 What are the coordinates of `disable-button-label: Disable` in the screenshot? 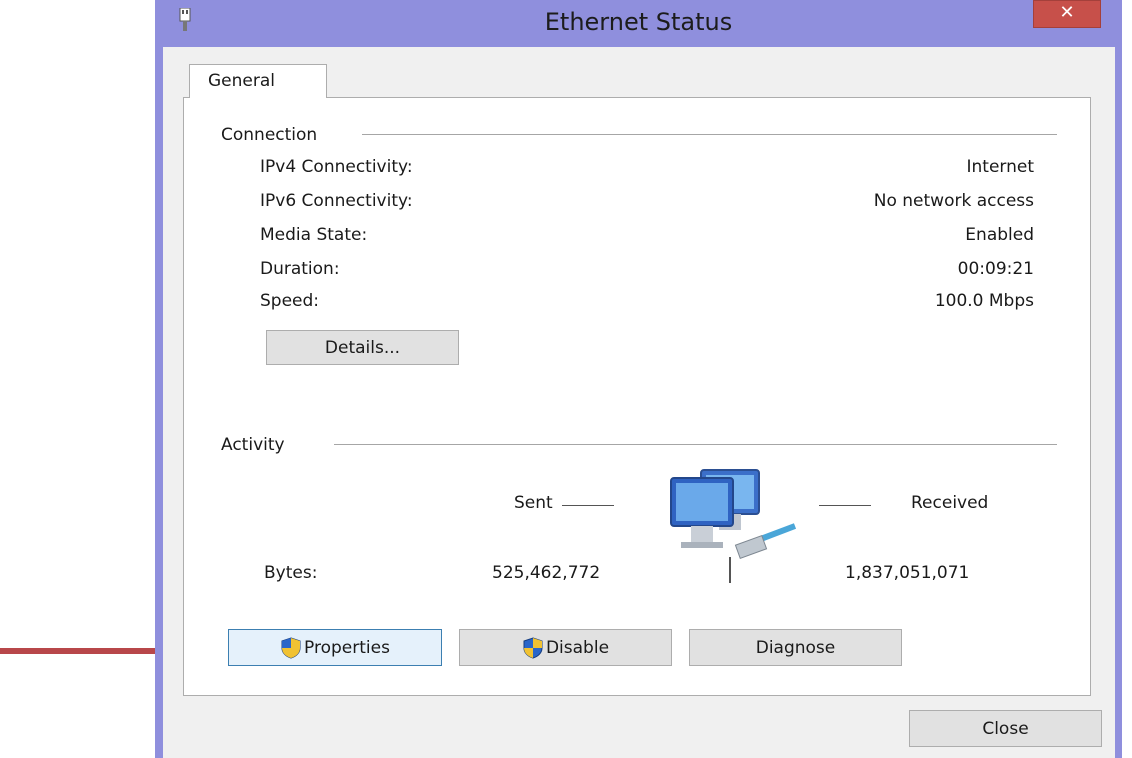 It's located at (577, 647).